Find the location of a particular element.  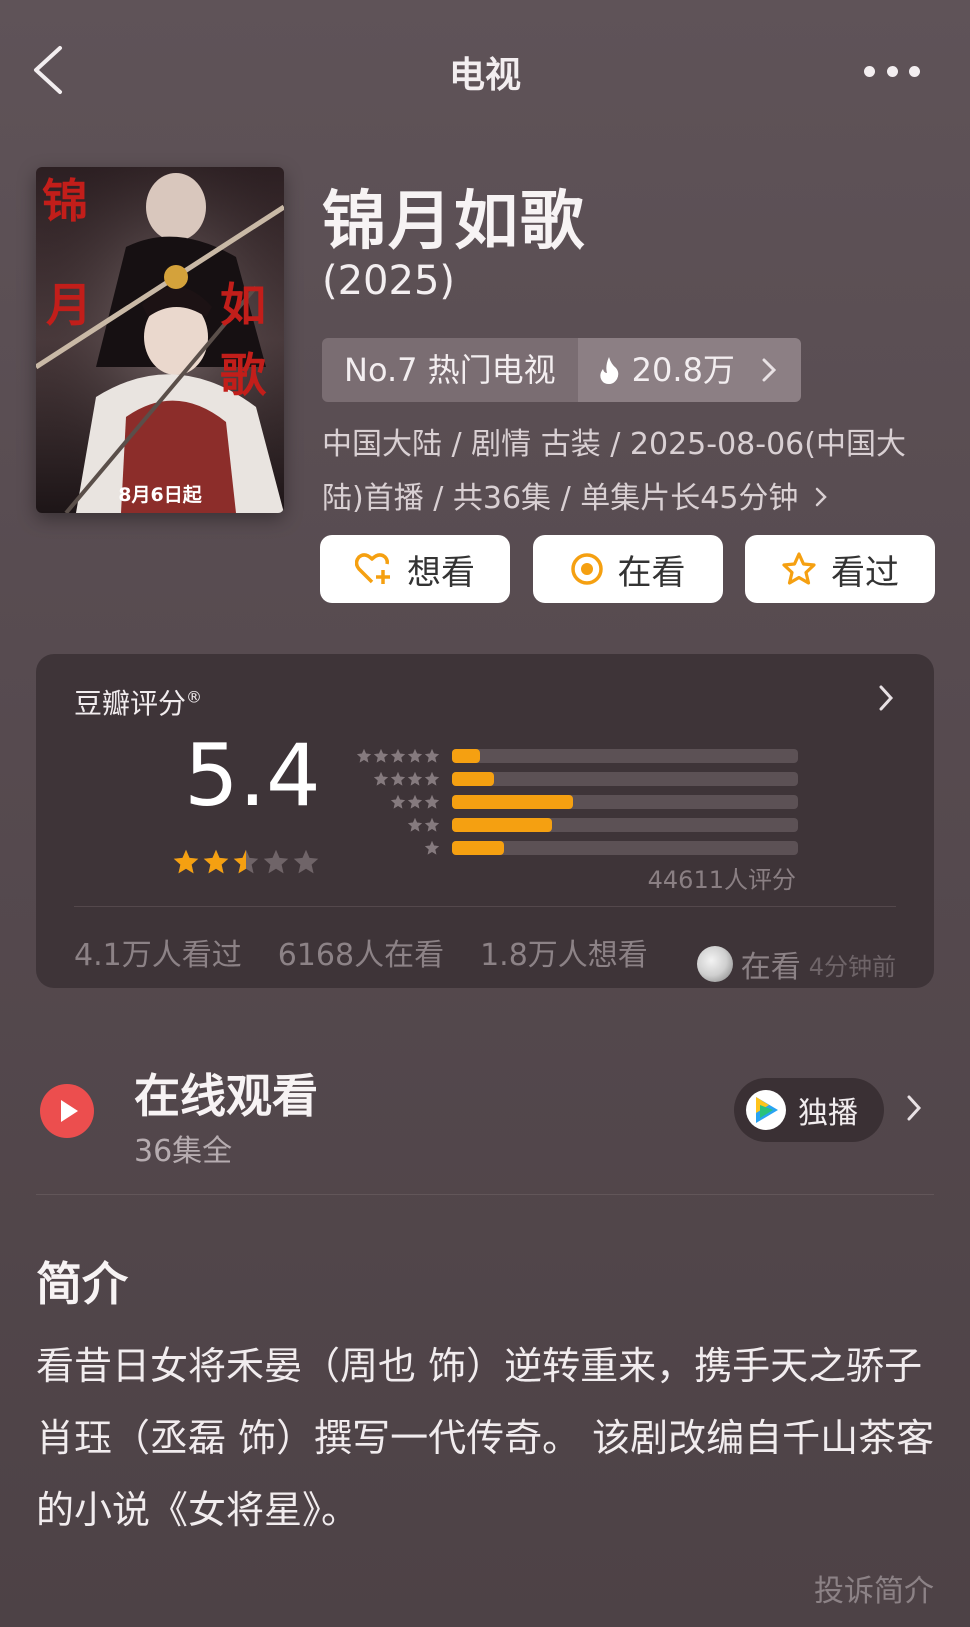

poster-title-char: 月 is located at coordinates (69, 305).